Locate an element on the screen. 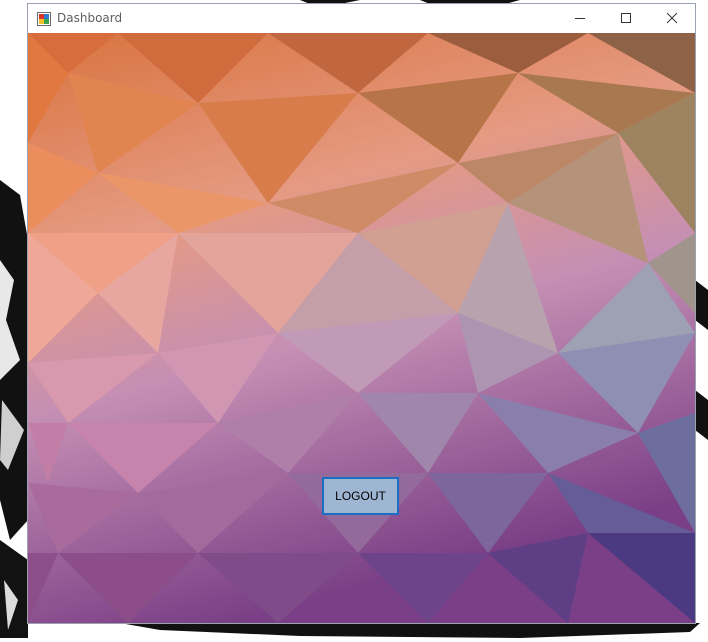 The image size is (708, 642). title-bar: Dashboard is located at coordinates (361, 18).